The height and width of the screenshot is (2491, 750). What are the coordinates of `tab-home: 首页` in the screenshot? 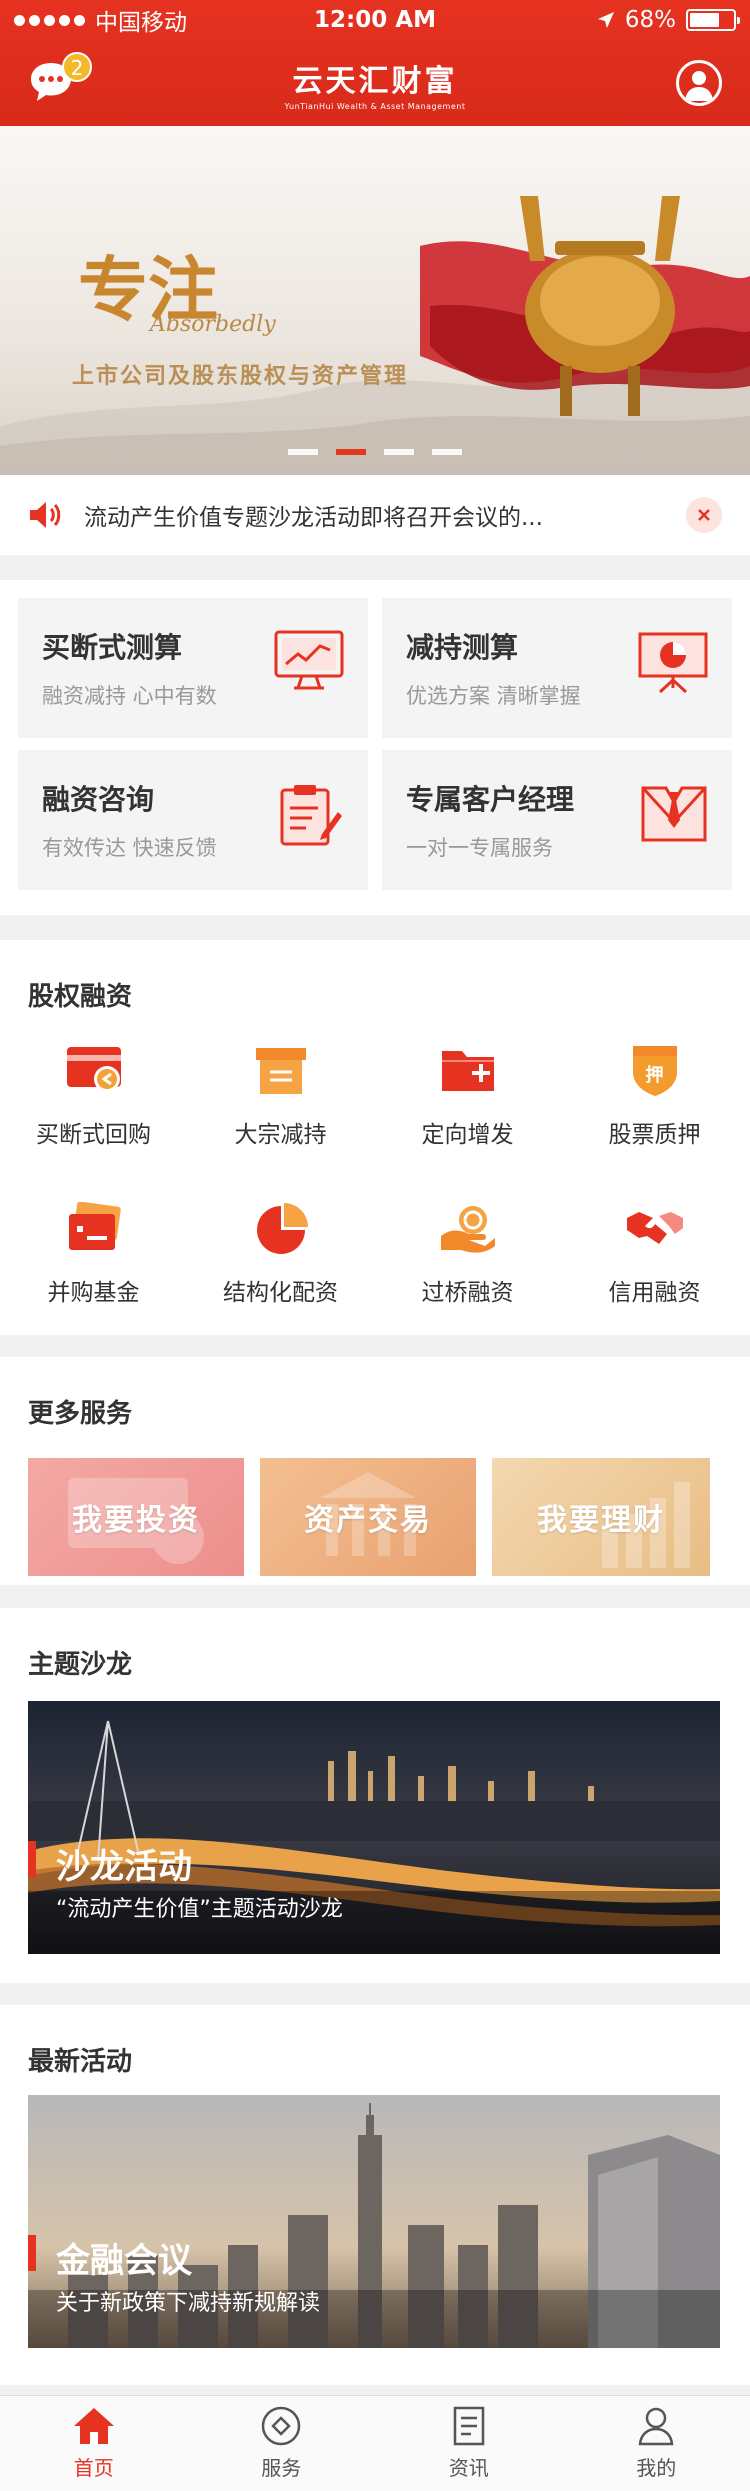 It's located at (94, 2443).